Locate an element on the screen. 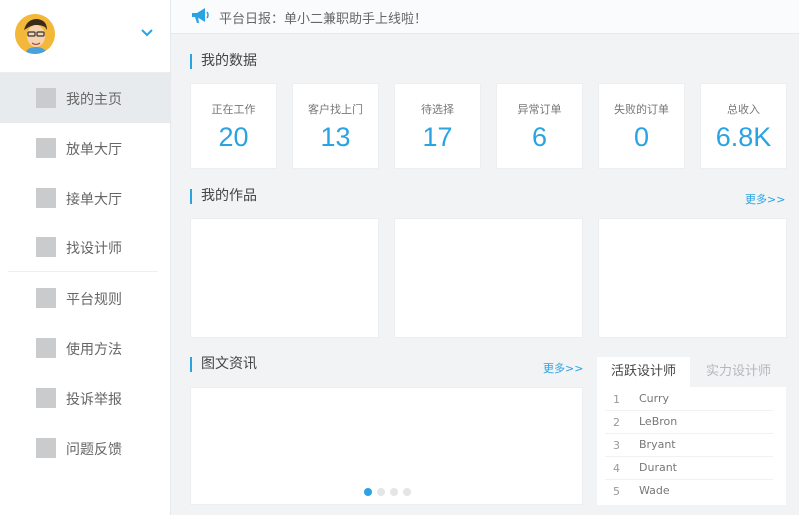 The image size is (799, 515). tab-active-designers: 活跃设计师 is located at coordinates (643, 372).